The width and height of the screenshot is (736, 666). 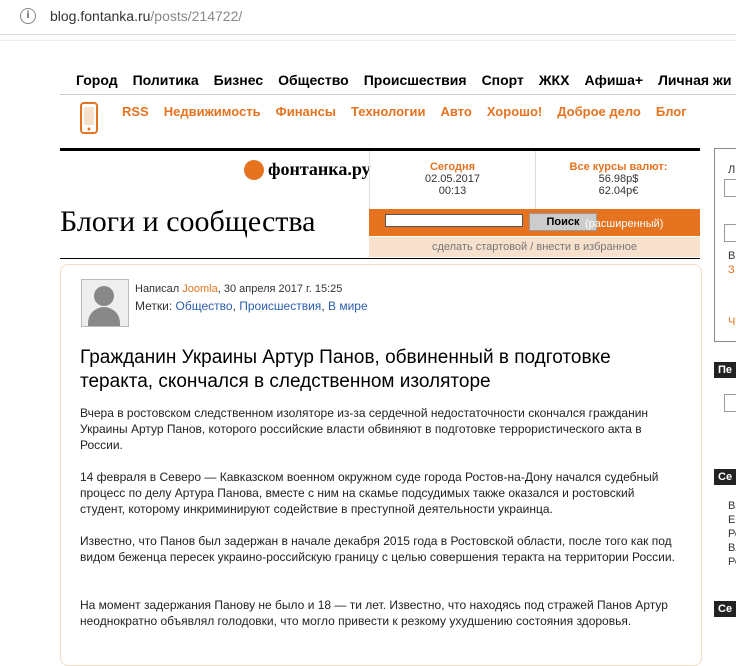 What do you see at coordinates (146, 16) in the screenshot?
I see `url-text: blog.fontanka.ru/posts/214722/` at bounding box center [146, 16].